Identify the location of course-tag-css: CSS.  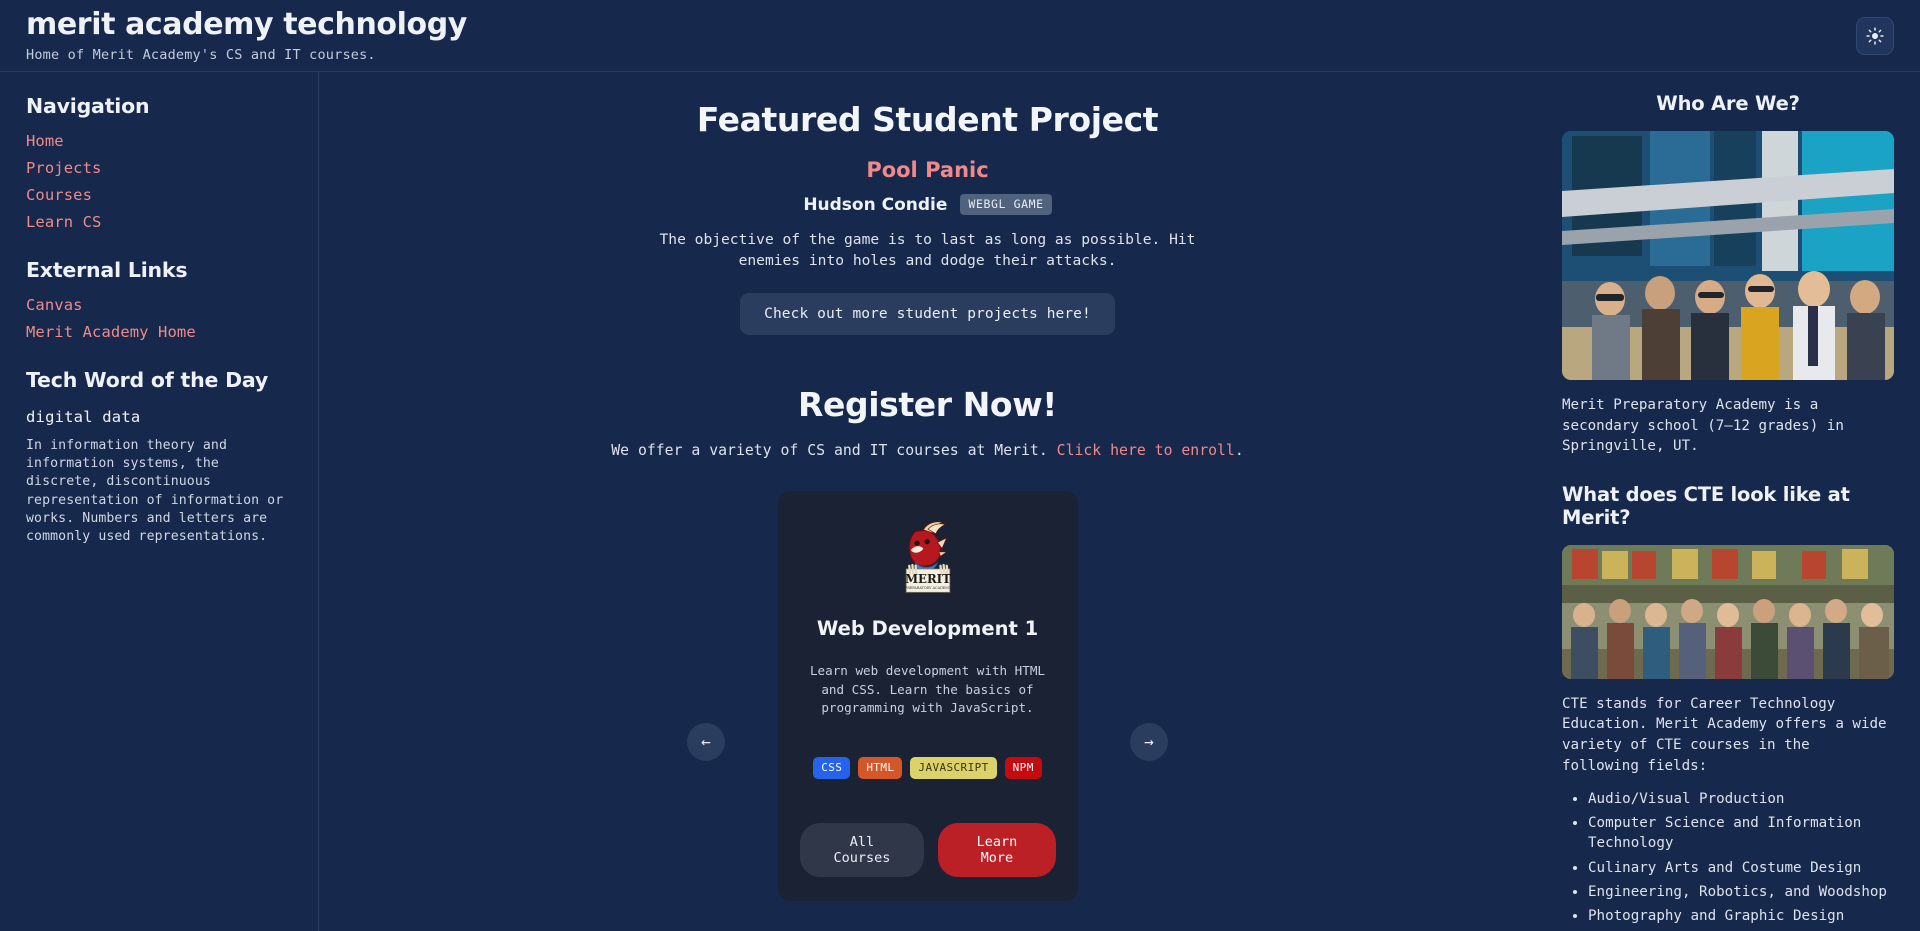
(832, 768).